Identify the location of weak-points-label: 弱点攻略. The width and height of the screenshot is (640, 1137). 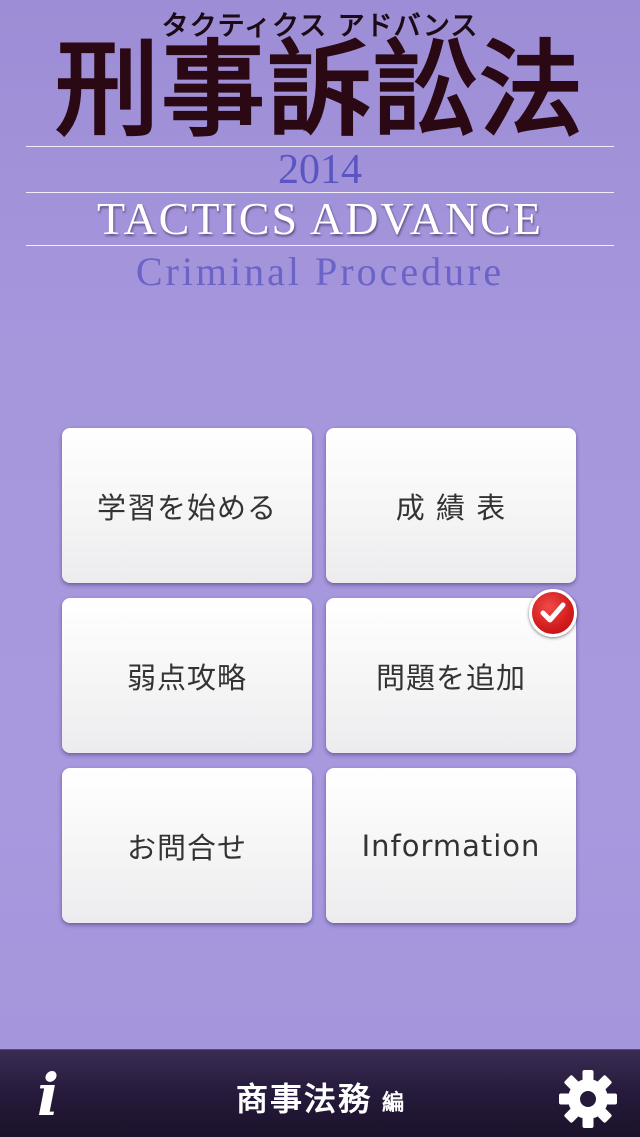
(186, 677).